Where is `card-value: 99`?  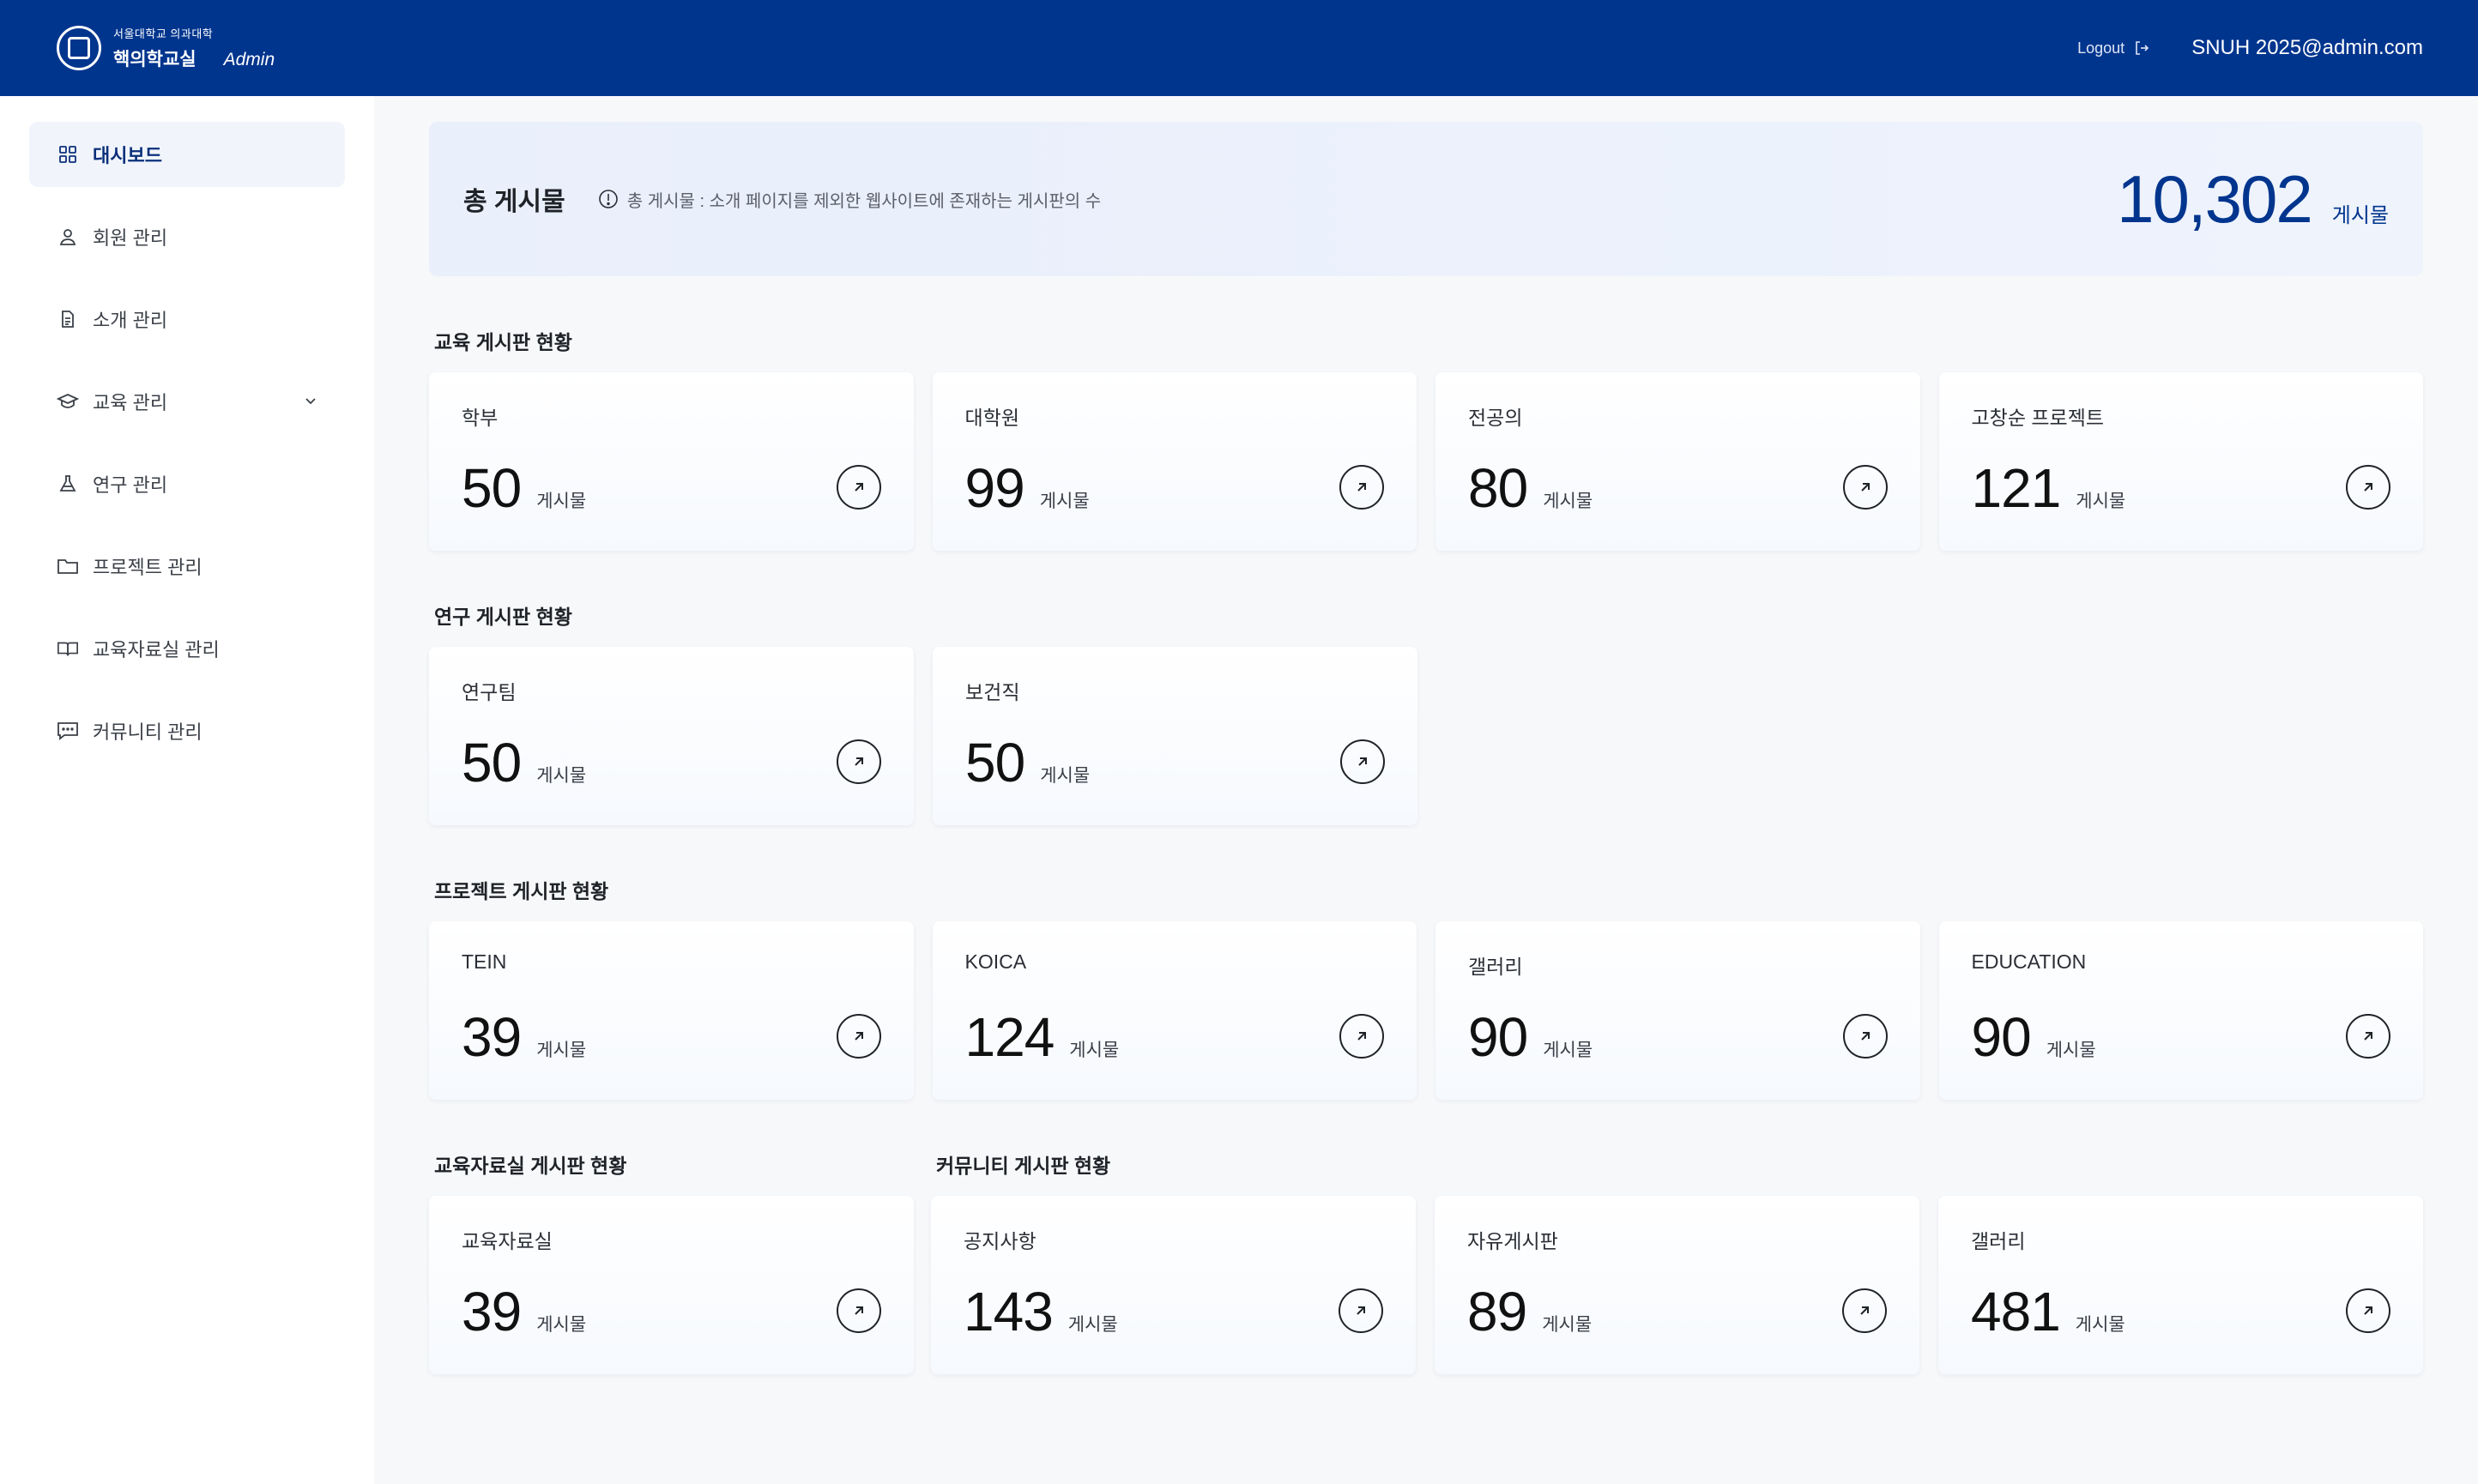 card-value: 99 is located at coordinates (994, 488).